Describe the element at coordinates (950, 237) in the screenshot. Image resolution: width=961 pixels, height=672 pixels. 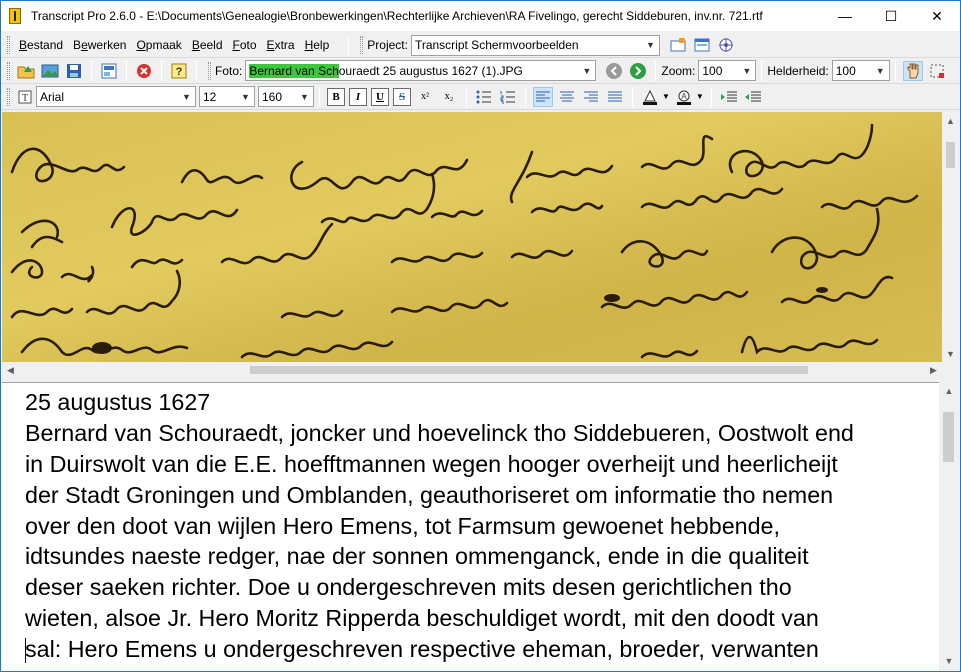
I see `image-vertical-scrollbar: ▲ ▼` at that location.